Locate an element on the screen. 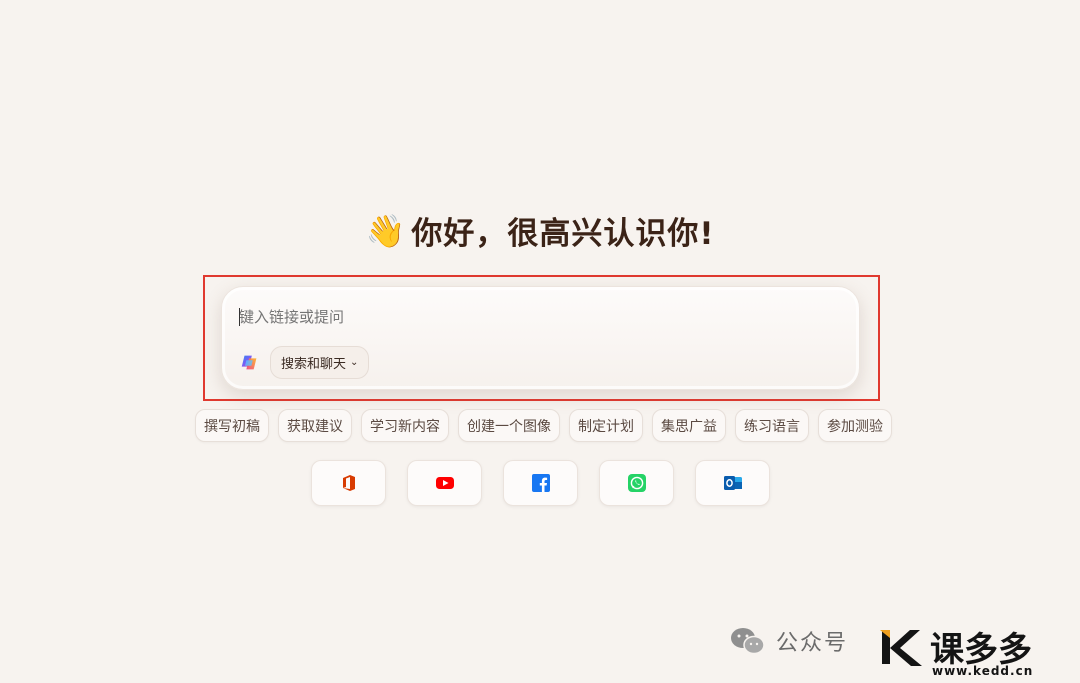  prompt-input is located at coordinates (539, 317).